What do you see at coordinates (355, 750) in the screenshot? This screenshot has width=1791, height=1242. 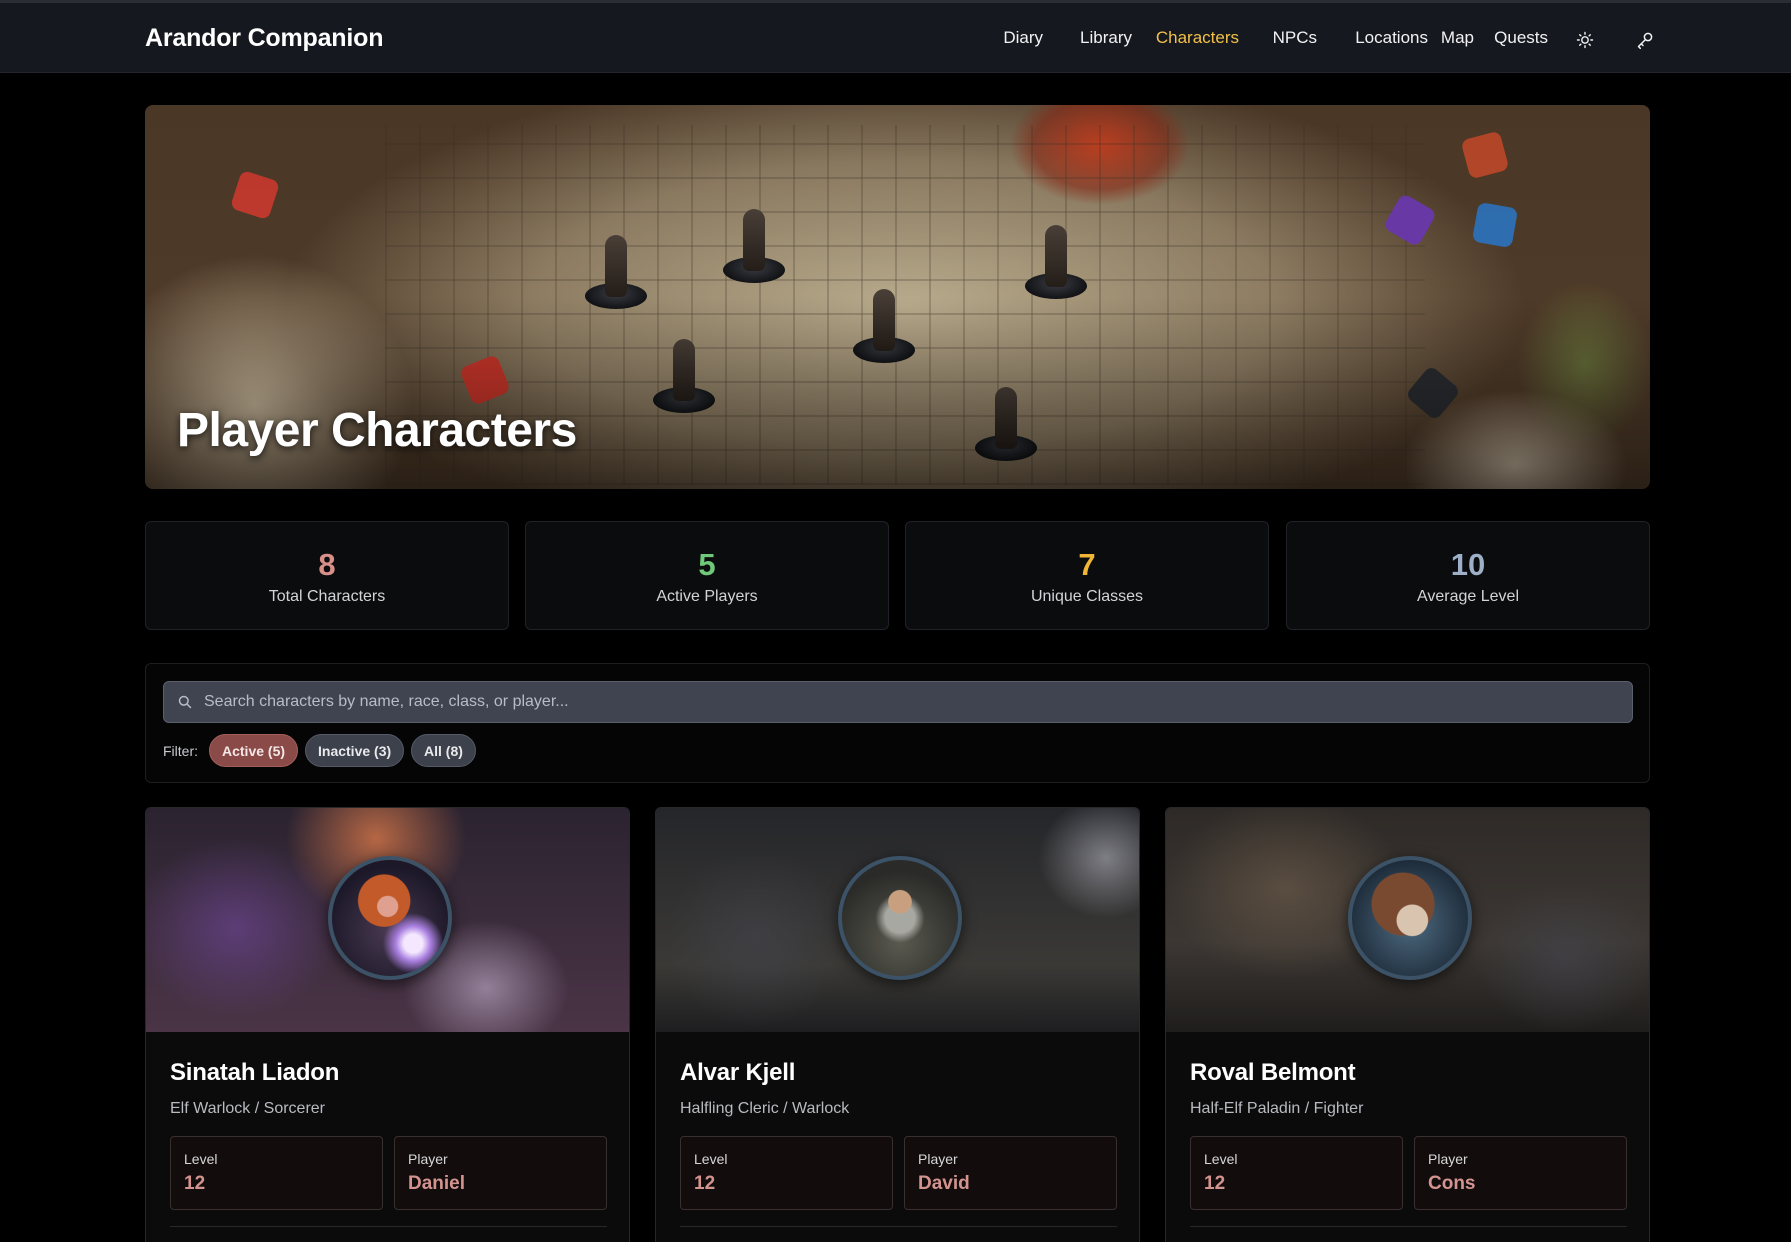 I see `filter-chip-inactive: Inactive (3)` at bounding box center [355, 750].